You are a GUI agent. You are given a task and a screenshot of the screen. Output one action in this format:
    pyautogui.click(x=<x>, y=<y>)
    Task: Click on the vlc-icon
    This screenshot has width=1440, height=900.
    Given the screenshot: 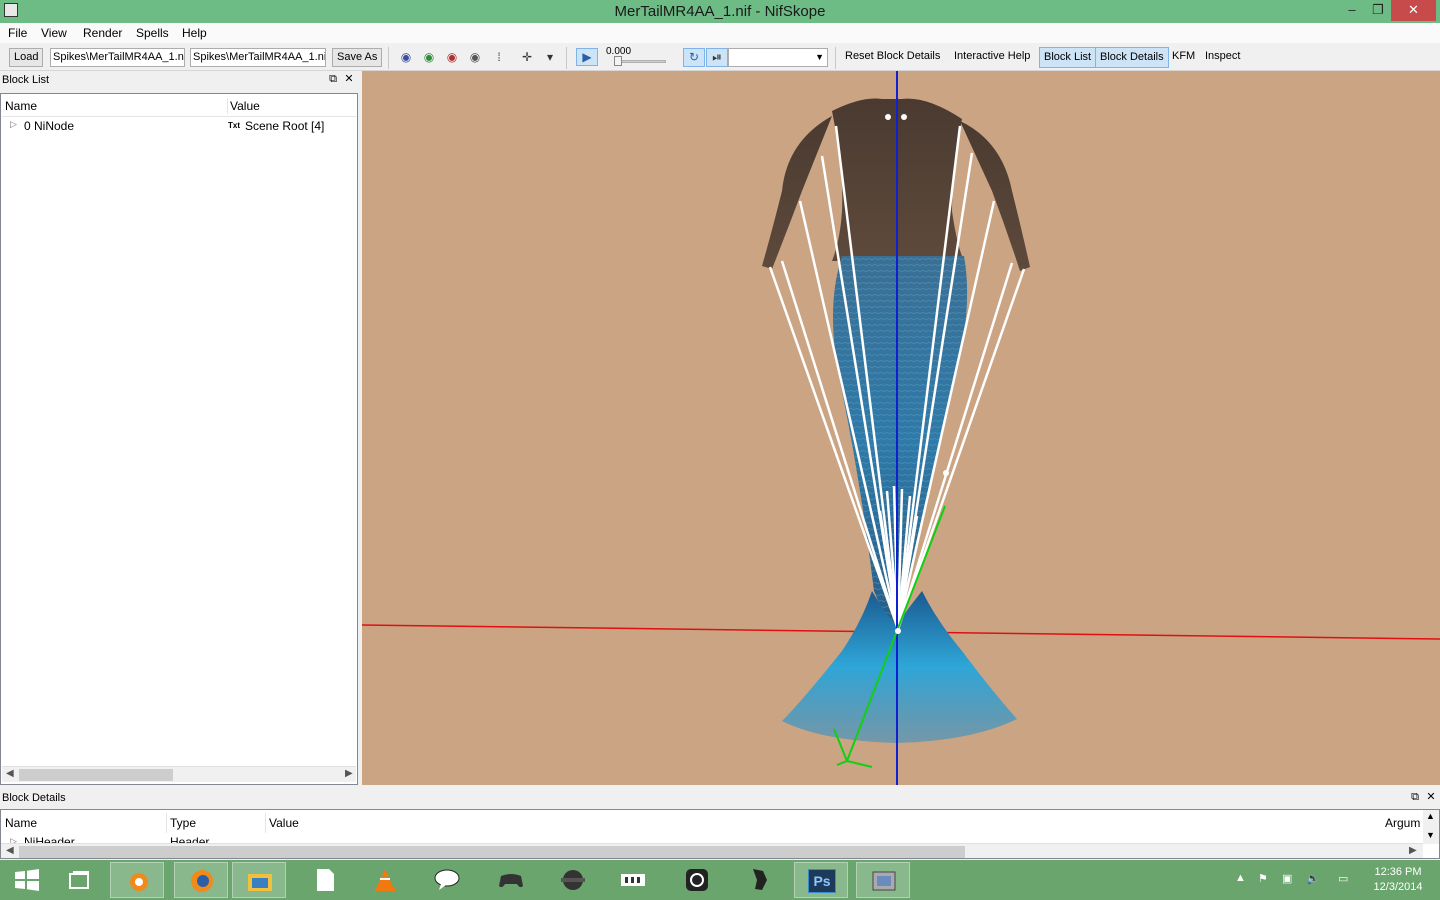 What is the action you would take?
    pyautogui.click(x=385, y=880)
    